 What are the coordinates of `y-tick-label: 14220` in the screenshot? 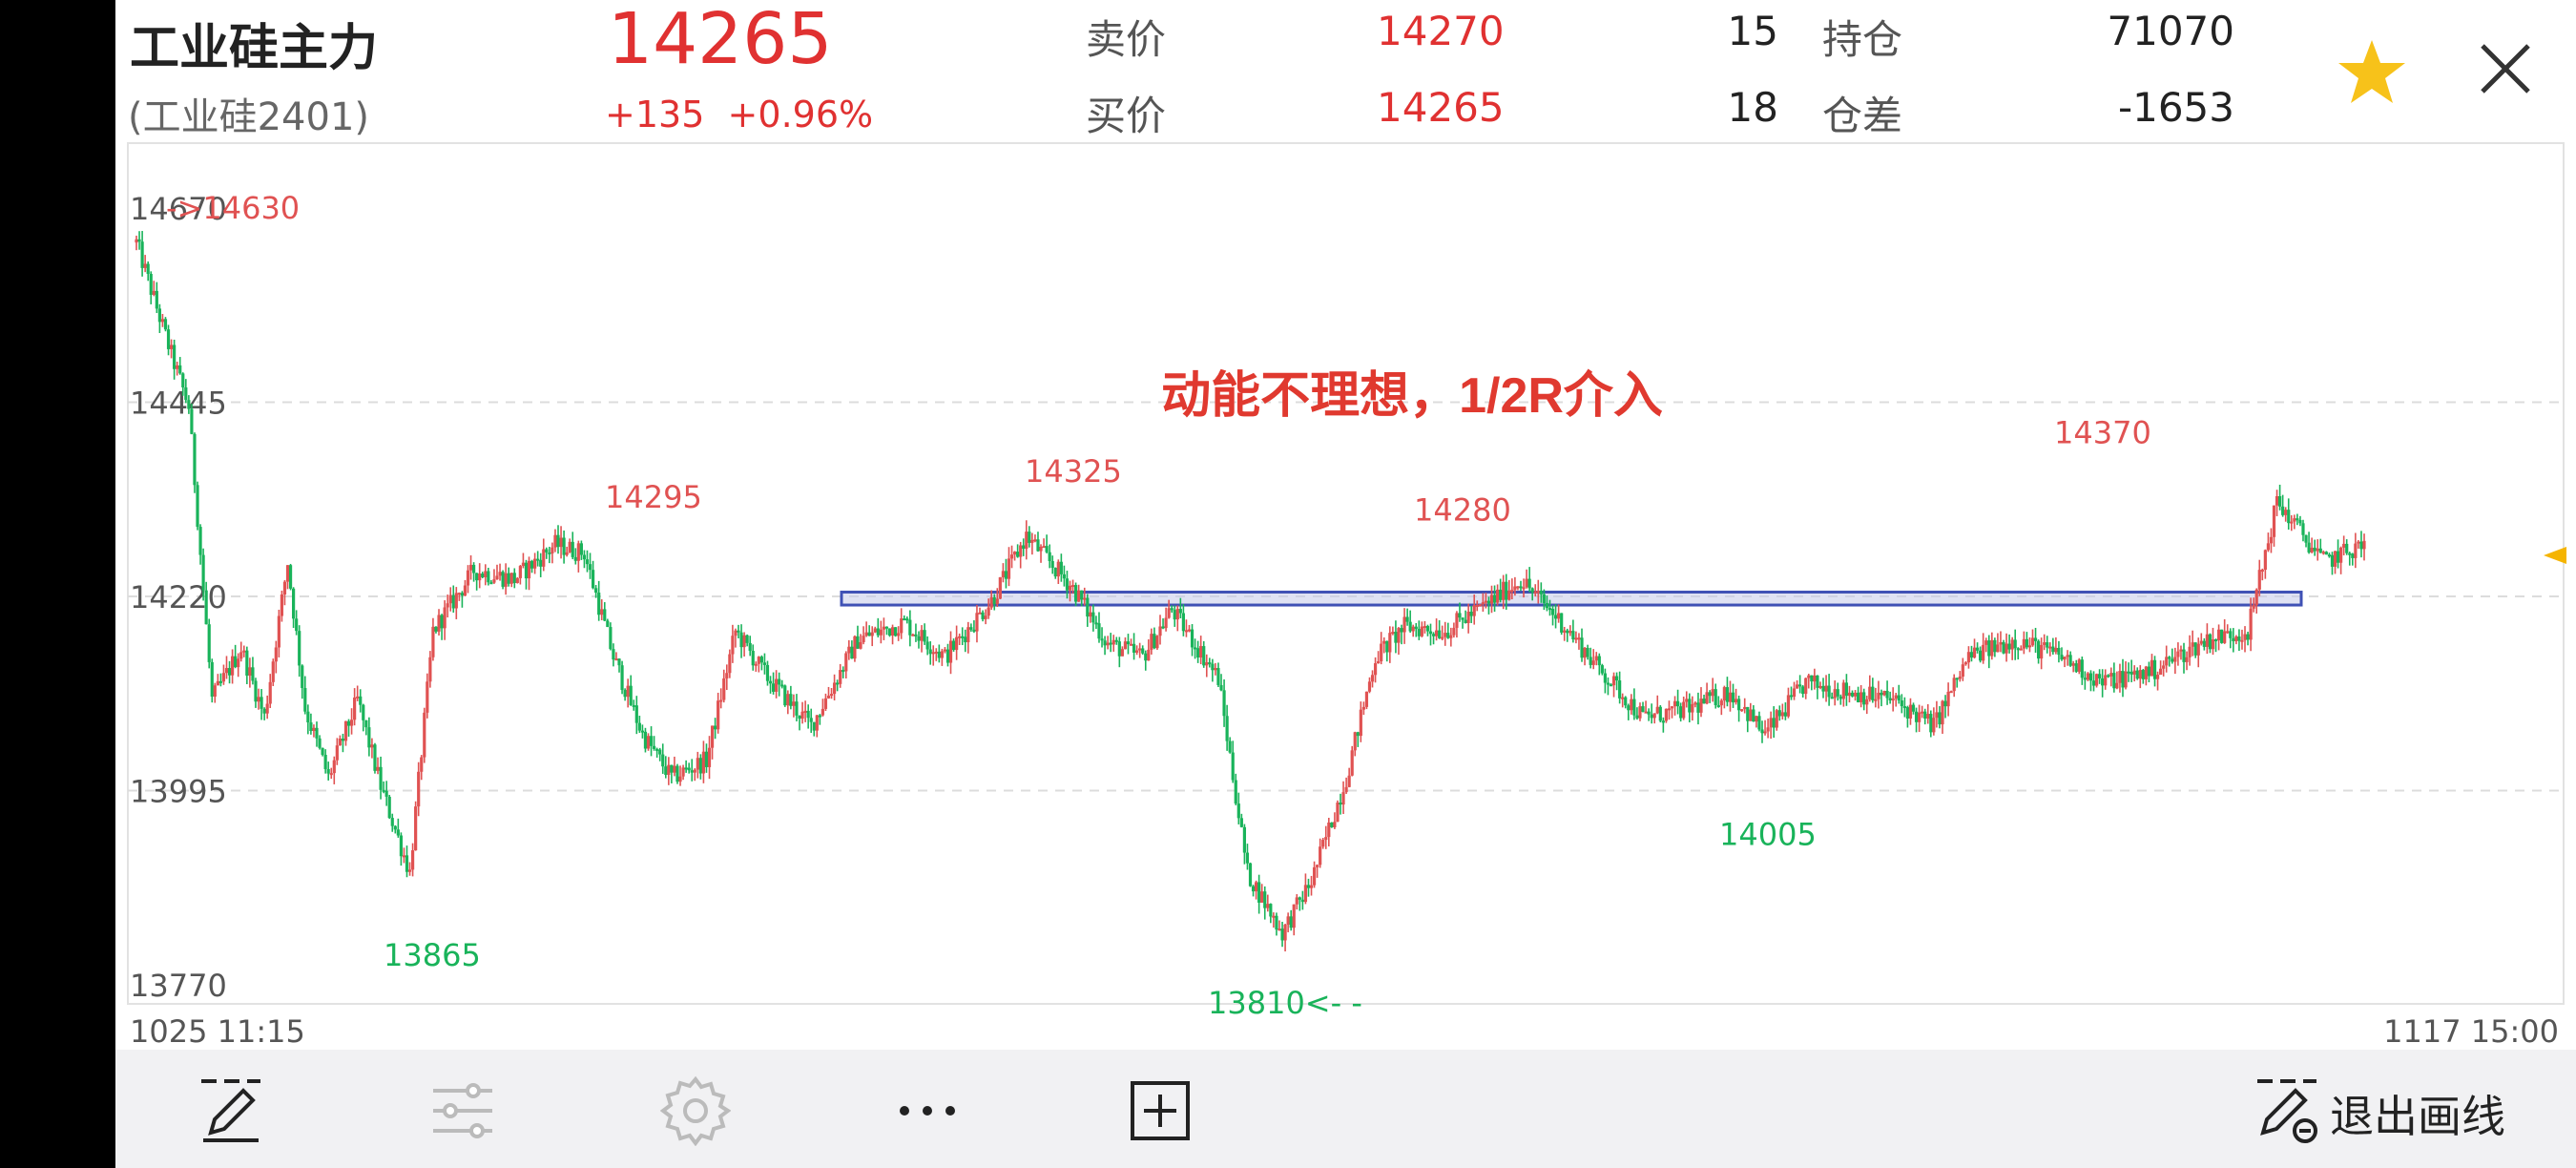 It's located at (178, 597).